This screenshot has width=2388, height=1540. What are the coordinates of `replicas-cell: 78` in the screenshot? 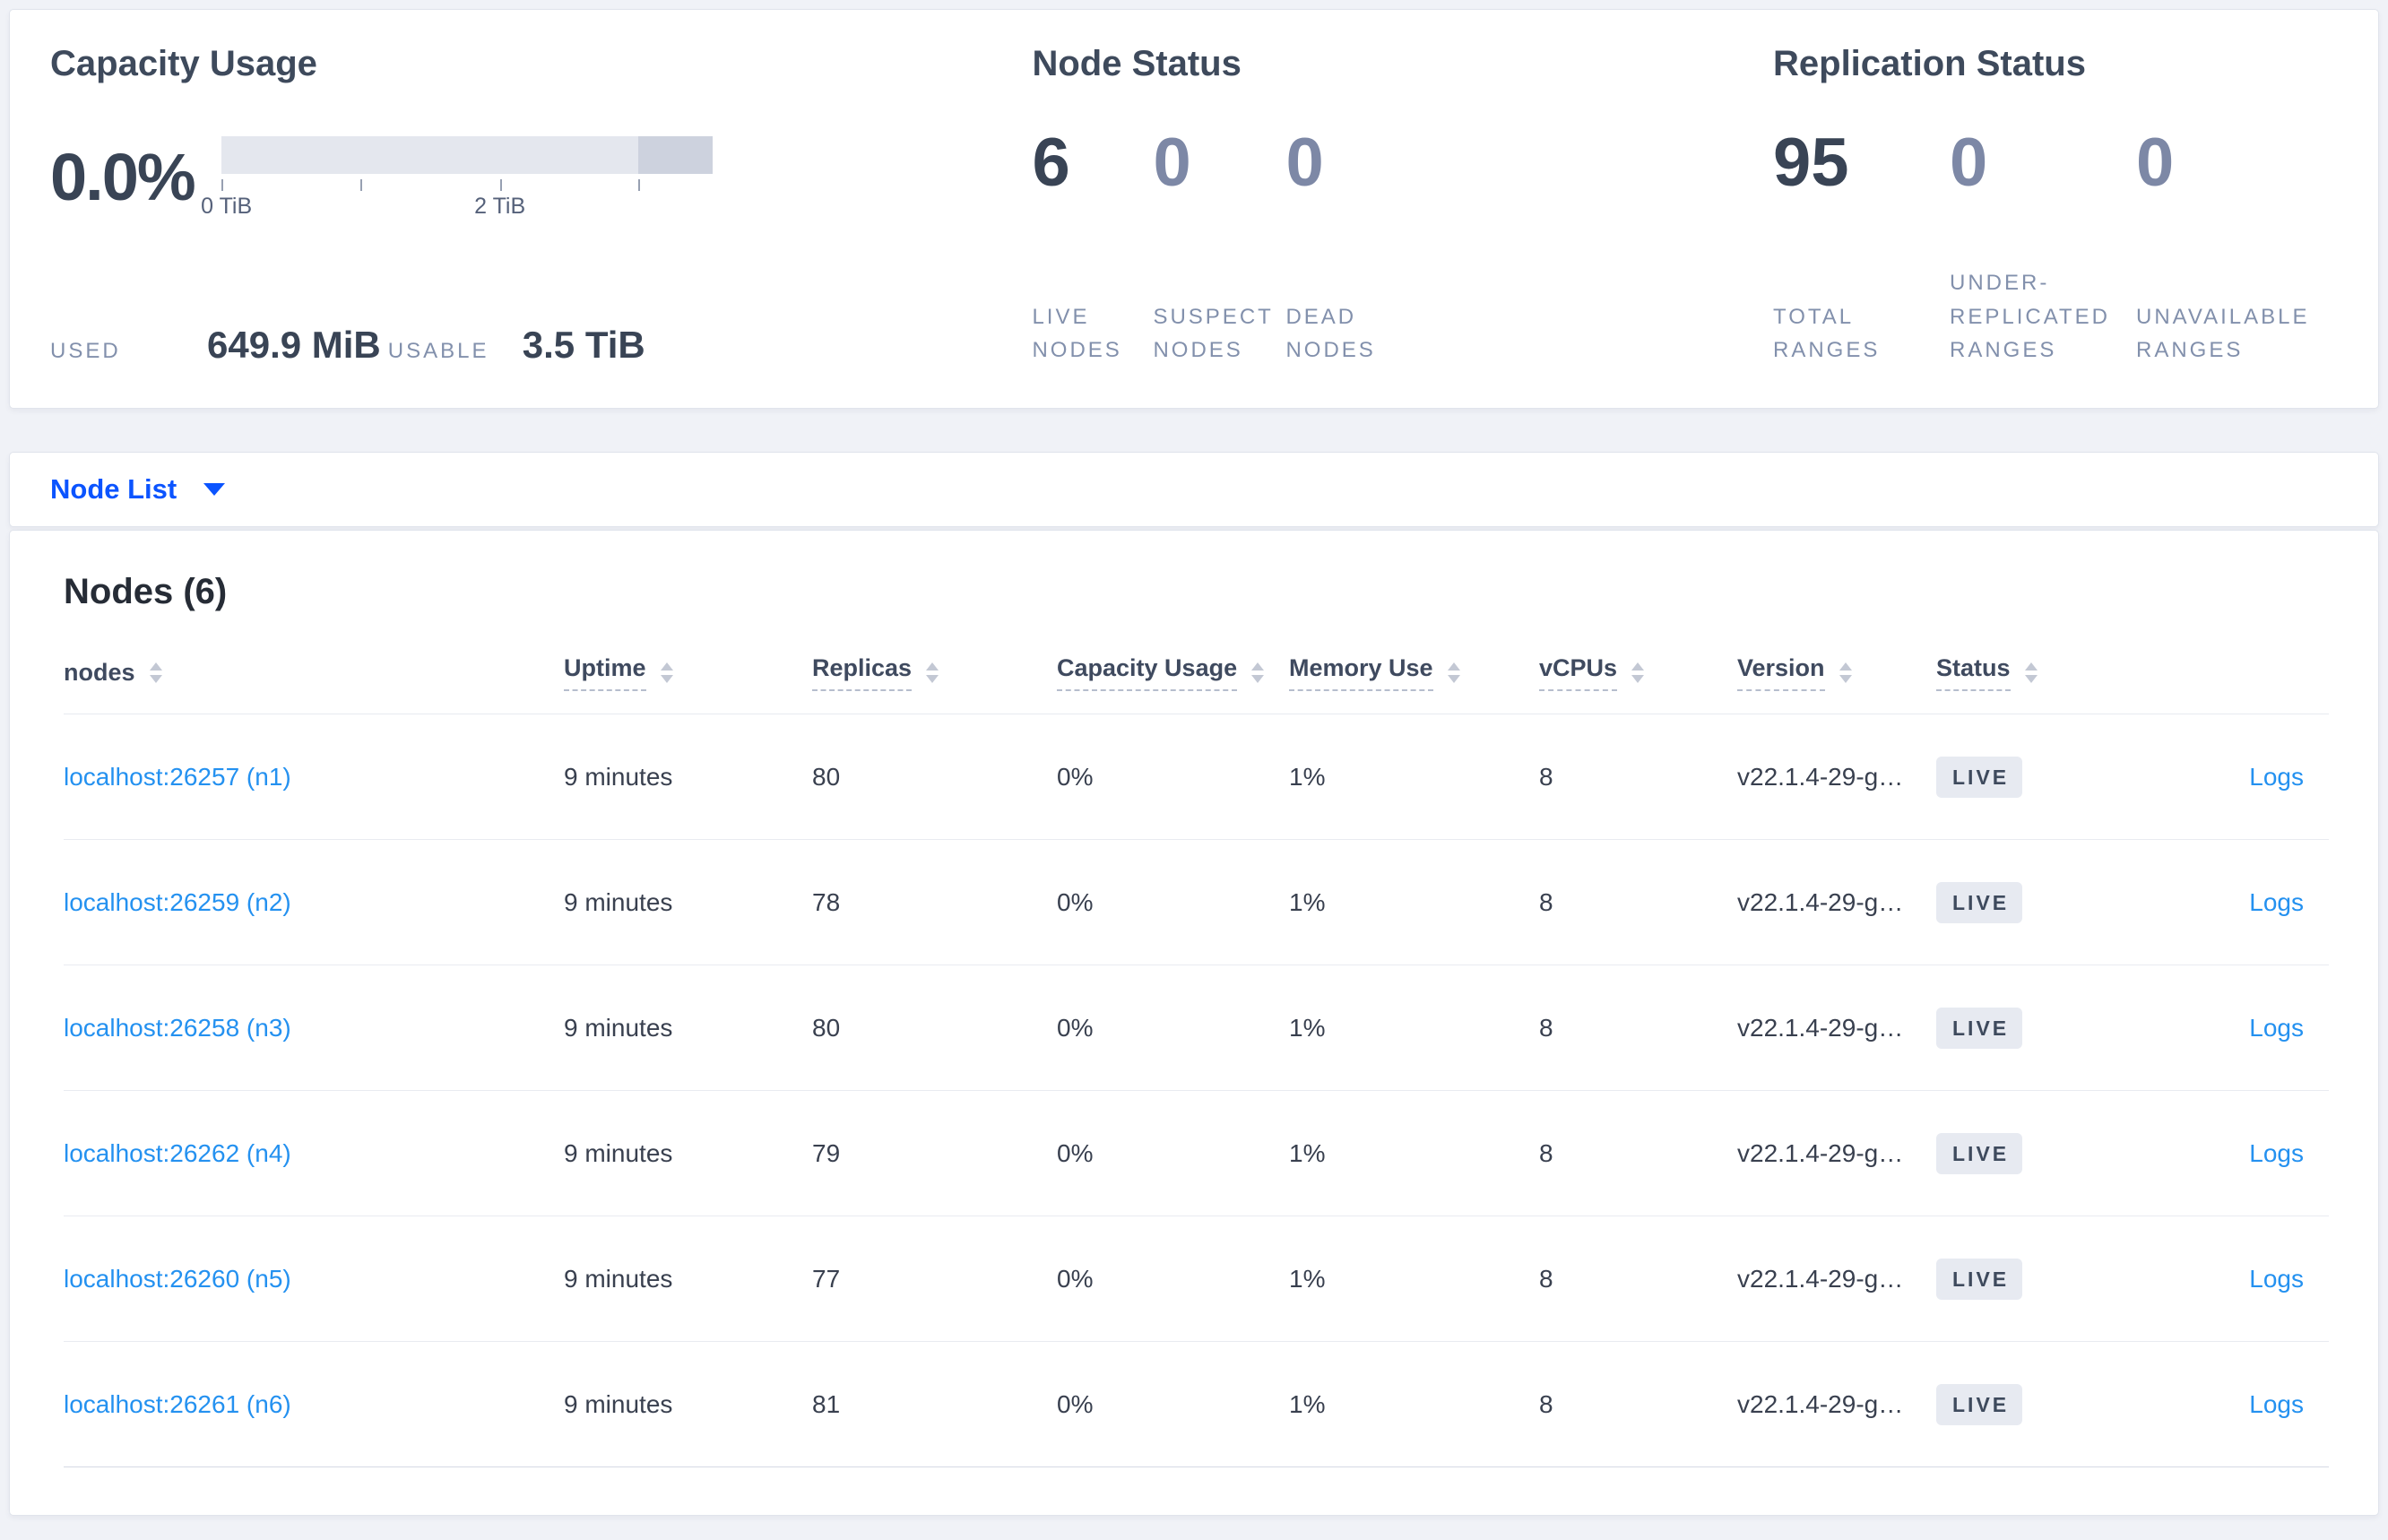 It's located at (826, 902).